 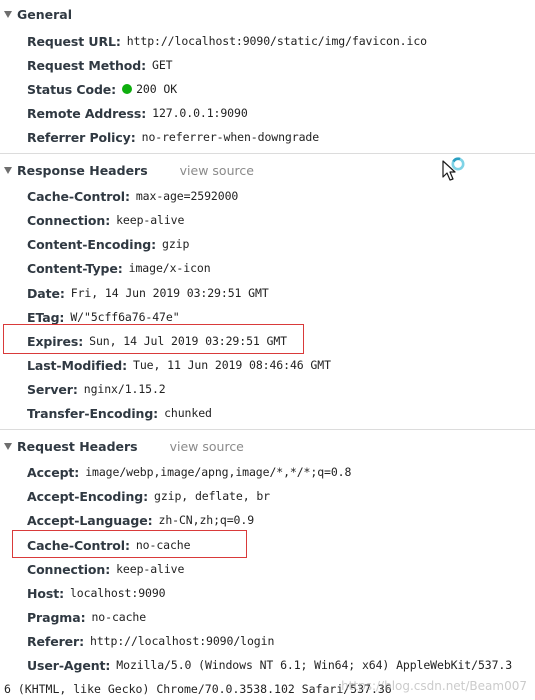 What do you see at coordinates (125, 317) in the screenshot?
I see `header-value: W/"5cff6a76-47e"` at bounding box center [125, 317].